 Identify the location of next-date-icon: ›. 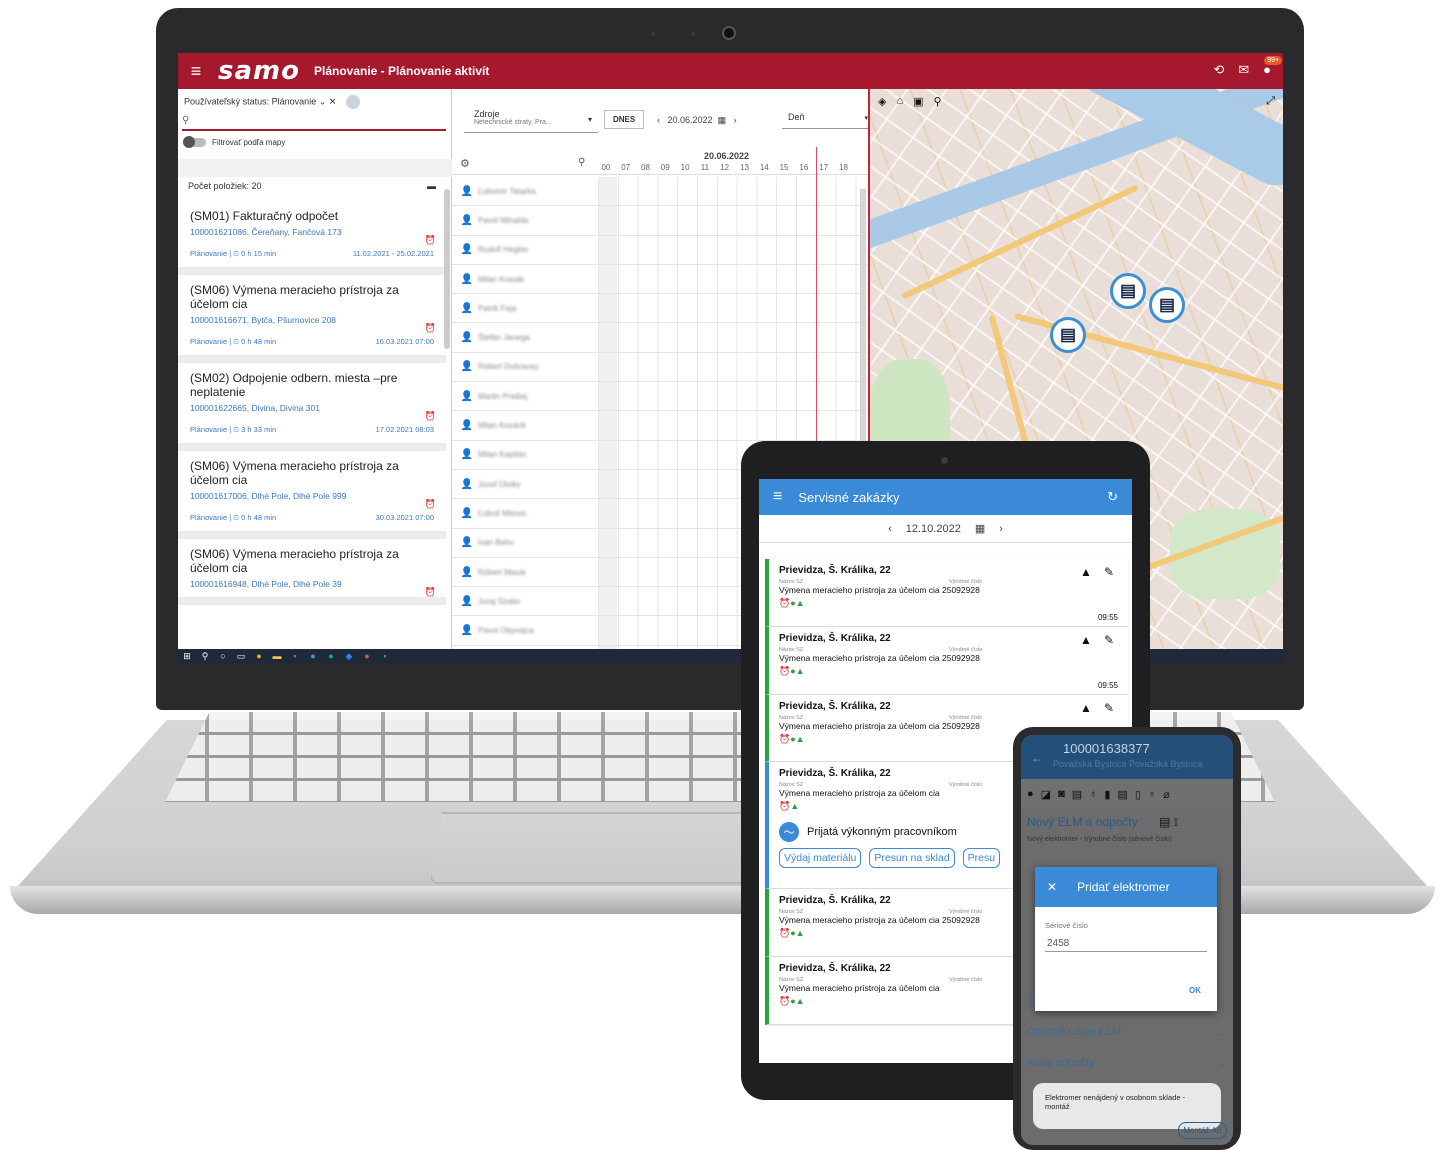
(1001, 529).